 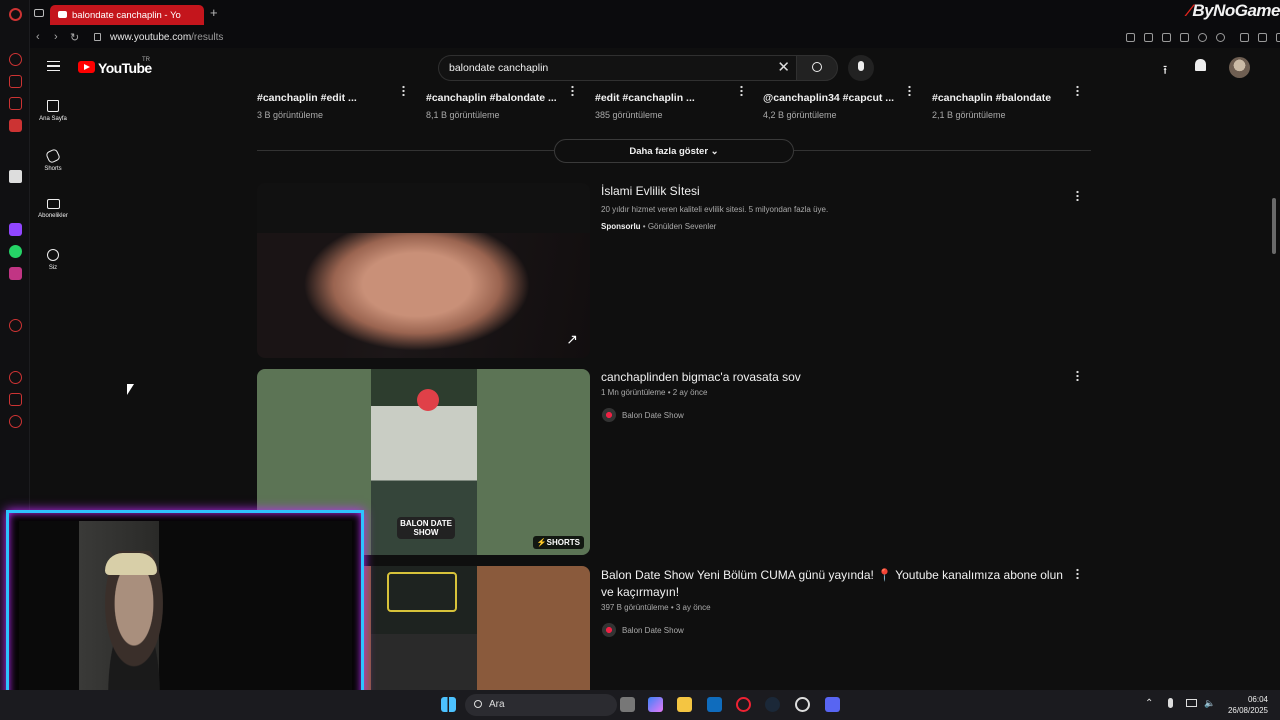 I want to click on forward-icon: ›, so click(x=56, y=37).